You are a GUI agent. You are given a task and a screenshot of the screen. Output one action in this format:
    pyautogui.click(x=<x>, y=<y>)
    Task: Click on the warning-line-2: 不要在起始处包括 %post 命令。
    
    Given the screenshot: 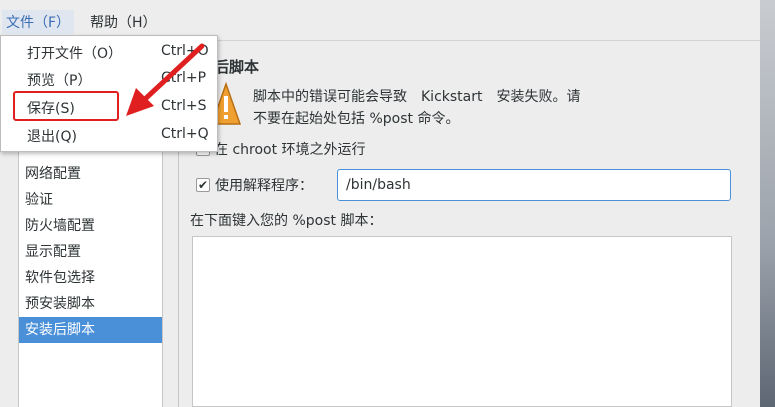 What is the action you would take?
    pyautogui.click(x=356, y=119)
    